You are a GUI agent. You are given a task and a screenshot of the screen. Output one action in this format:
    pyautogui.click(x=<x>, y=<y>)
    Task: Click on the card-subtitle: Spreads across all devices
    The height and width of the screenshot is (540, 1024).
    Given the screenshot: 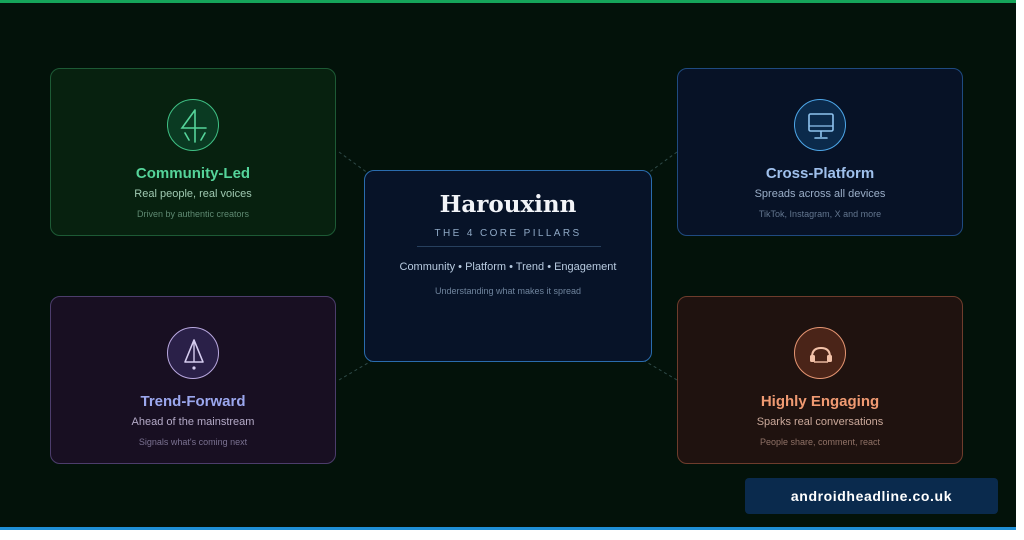 What is the action you would take?
    pyautogui.click(x=820, y=194)
    